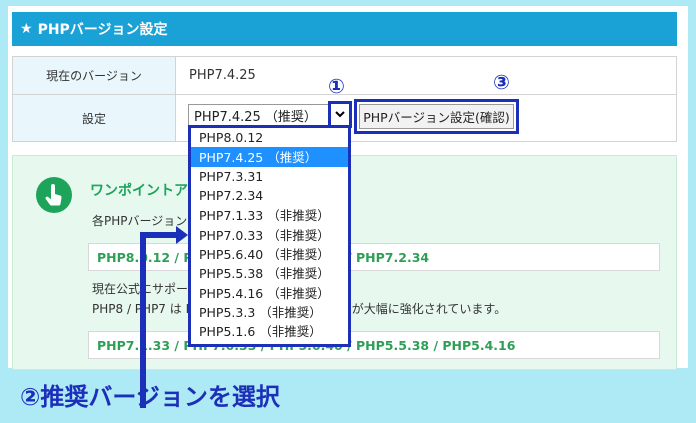 Image resolution: width=696 pixels, height=423 pixels. I want to click on version-option: PHP7.2.34, so click(269, 195).